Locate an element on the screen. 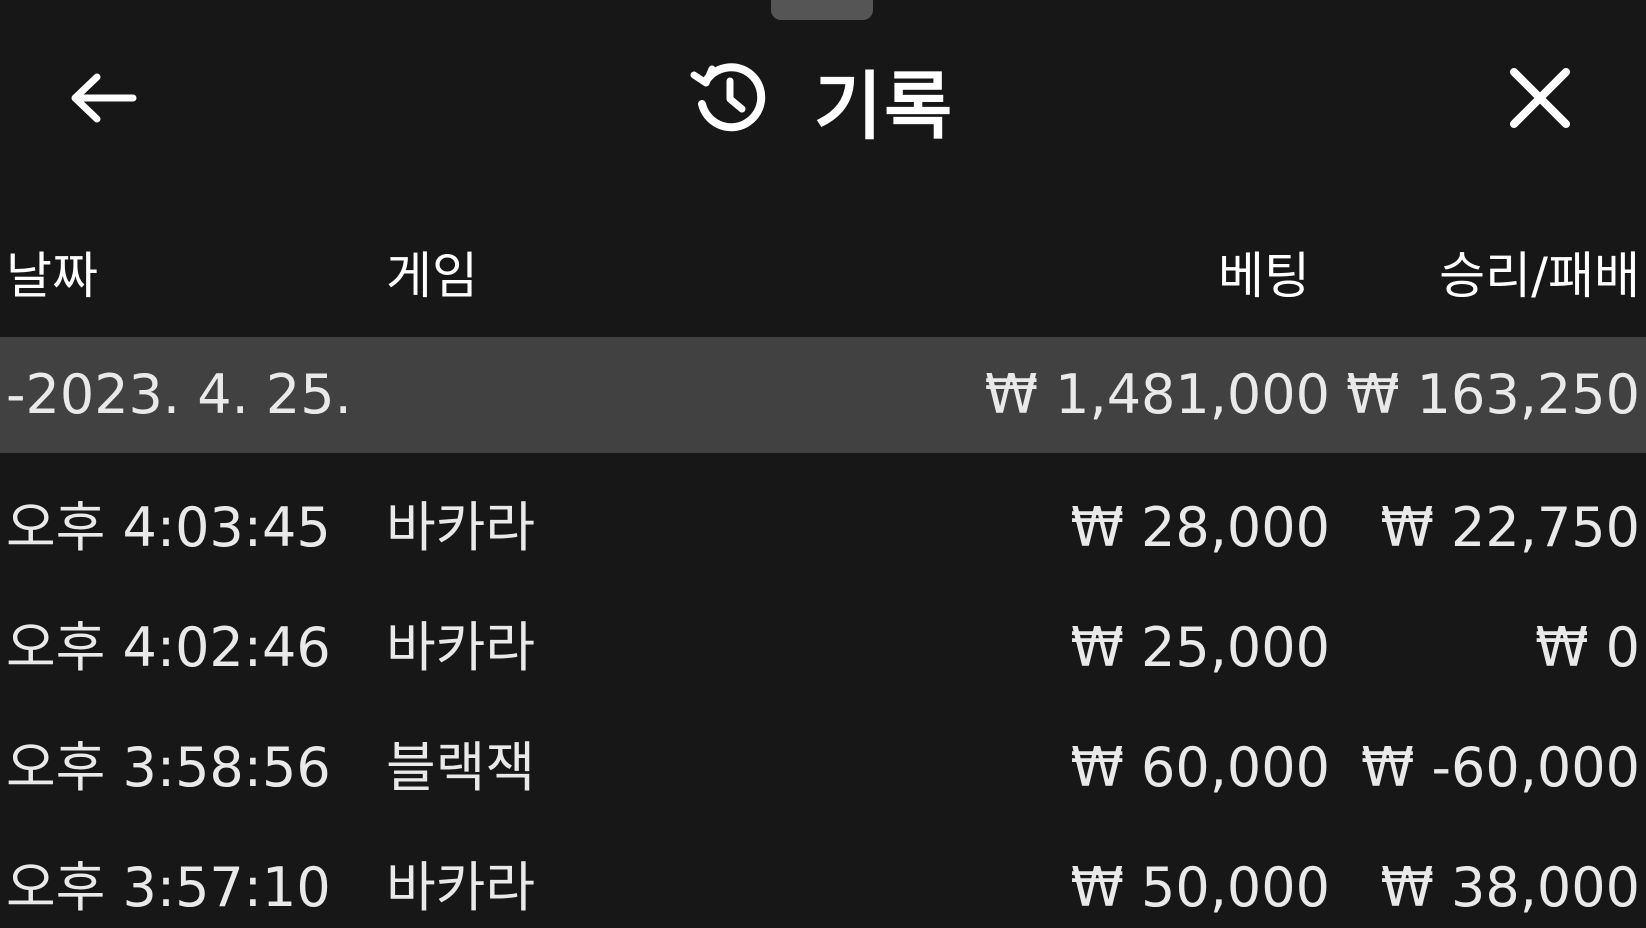 This screenshot has width=1646, height=928. column-header-bet: 베팅 is located at coordinates (1264, 276).